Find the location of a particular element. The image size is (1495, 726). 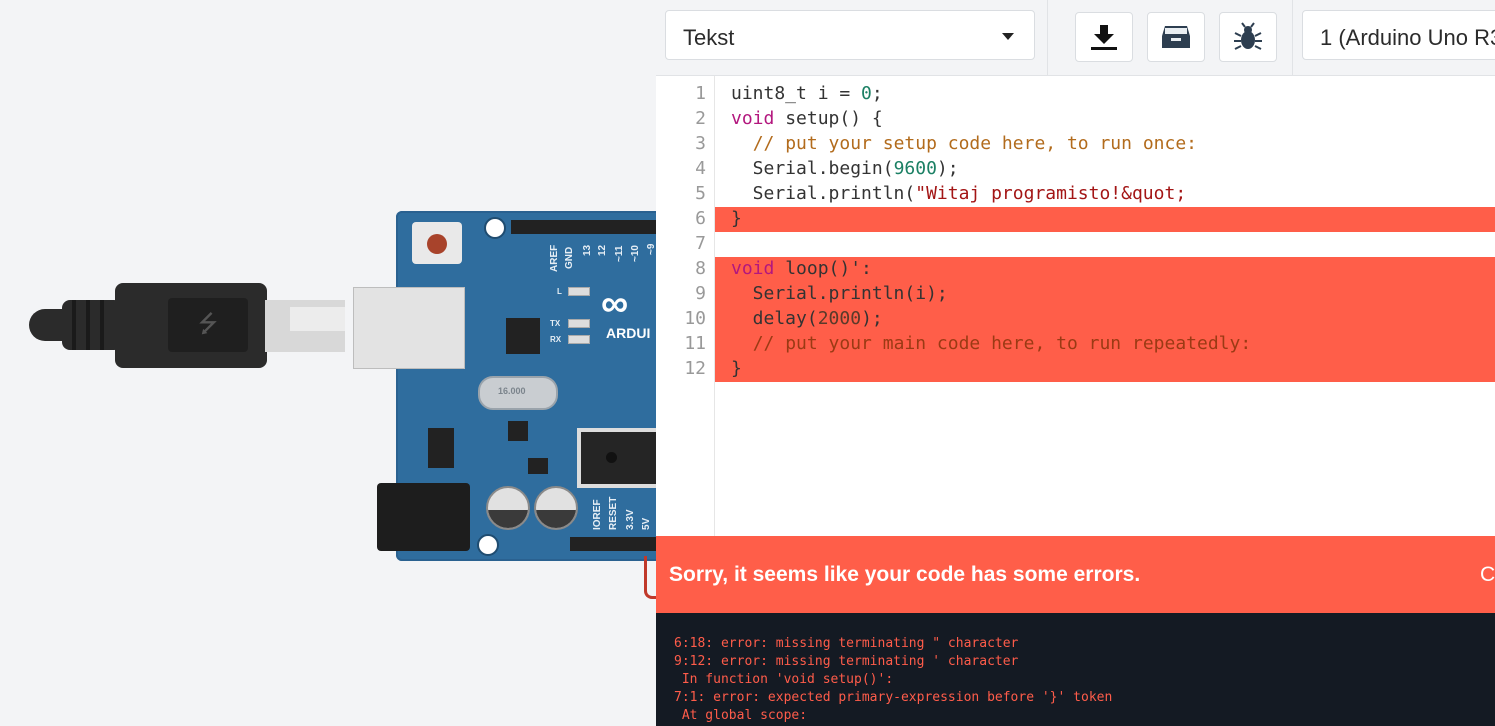

code-line: delay(2000); is located at coordinates (807, 318).